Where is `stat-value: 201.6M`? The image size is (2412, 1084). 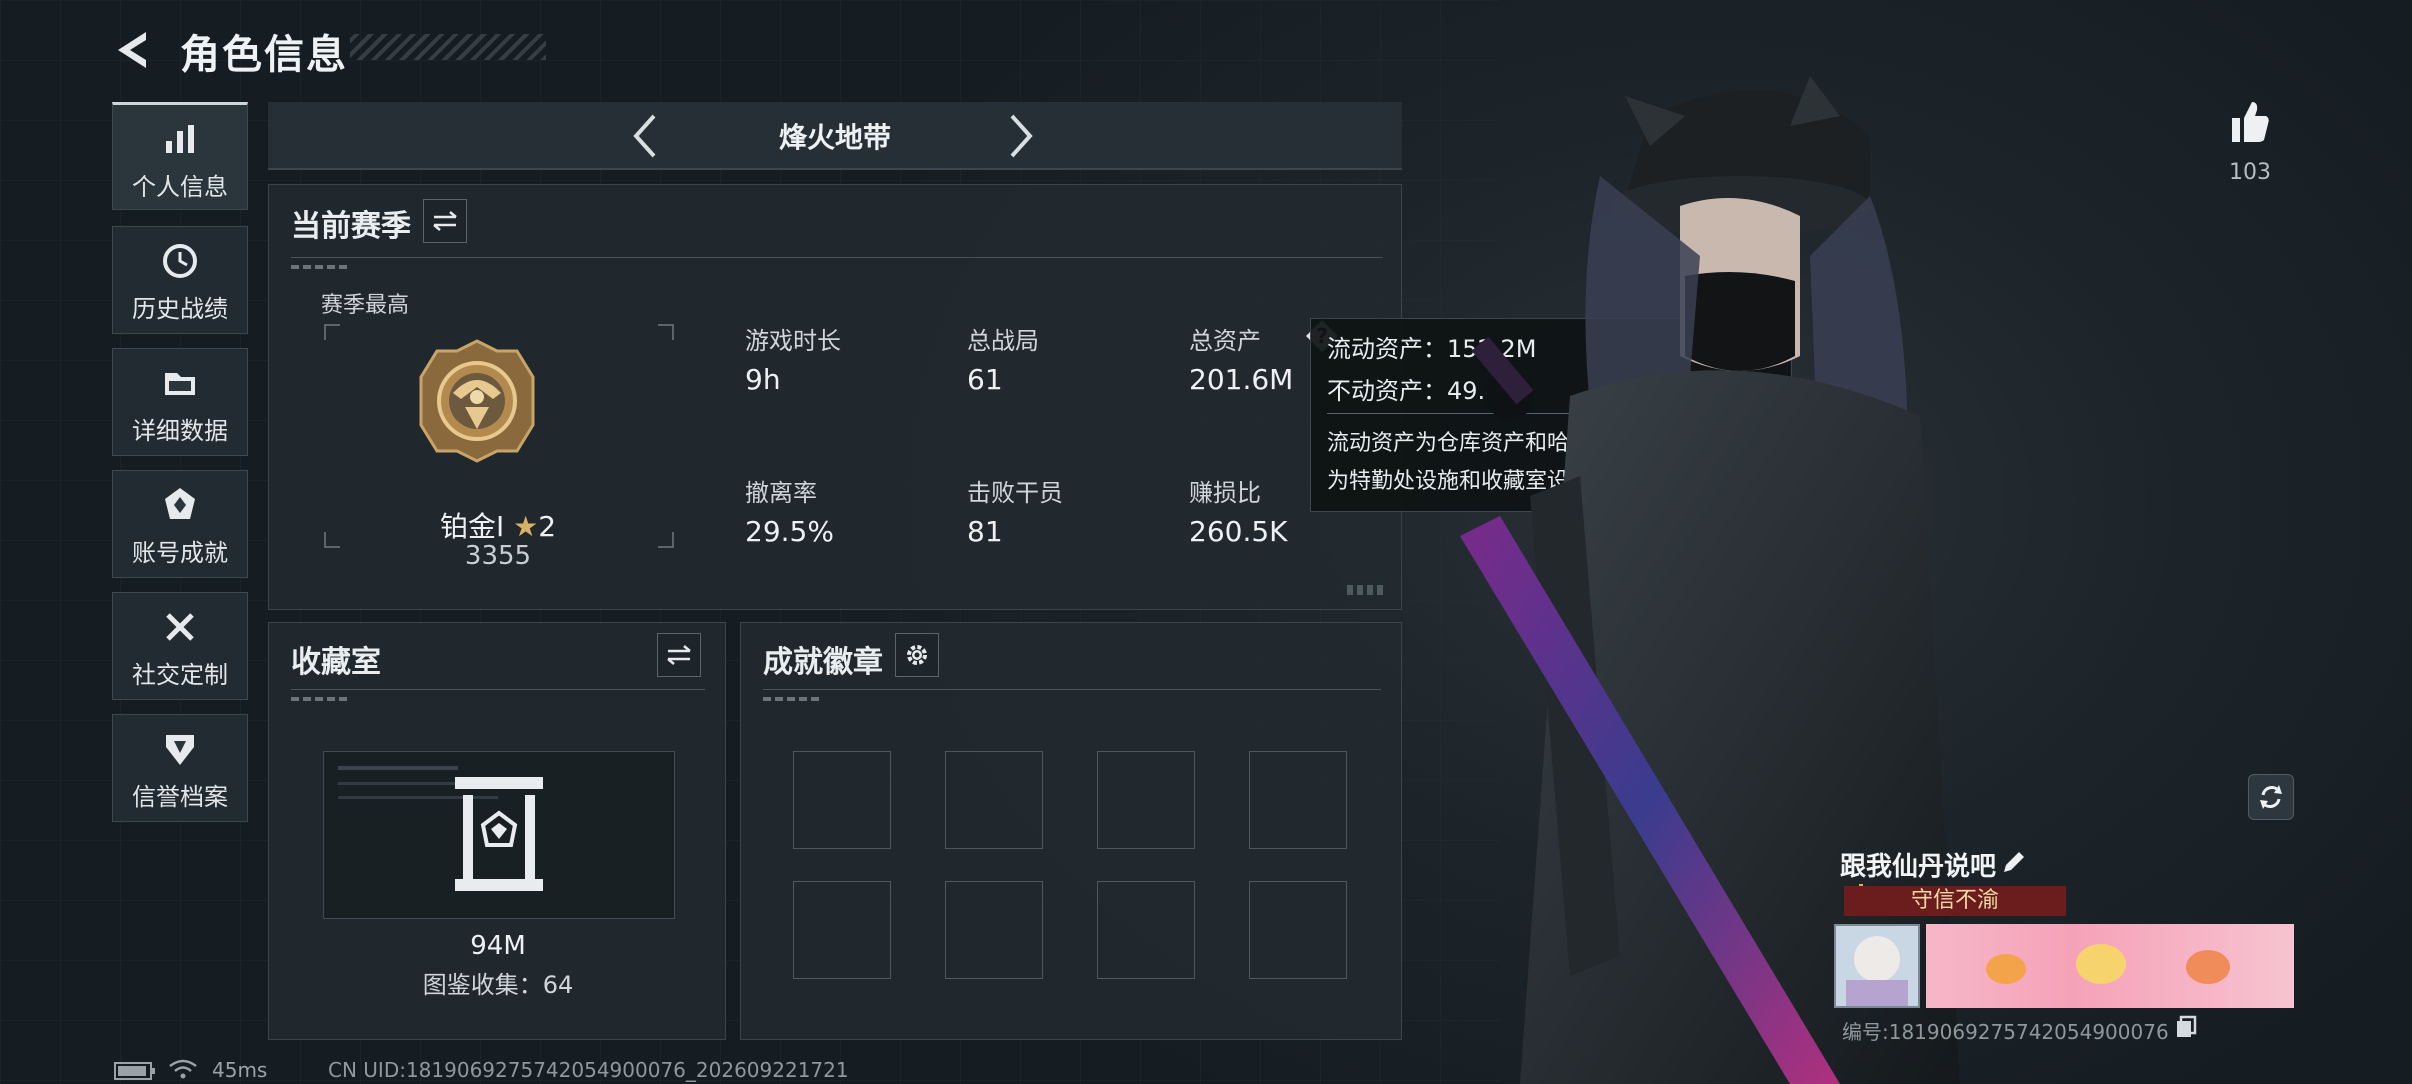 stat-value: 201.6M is located at coordinates (1241, 379).